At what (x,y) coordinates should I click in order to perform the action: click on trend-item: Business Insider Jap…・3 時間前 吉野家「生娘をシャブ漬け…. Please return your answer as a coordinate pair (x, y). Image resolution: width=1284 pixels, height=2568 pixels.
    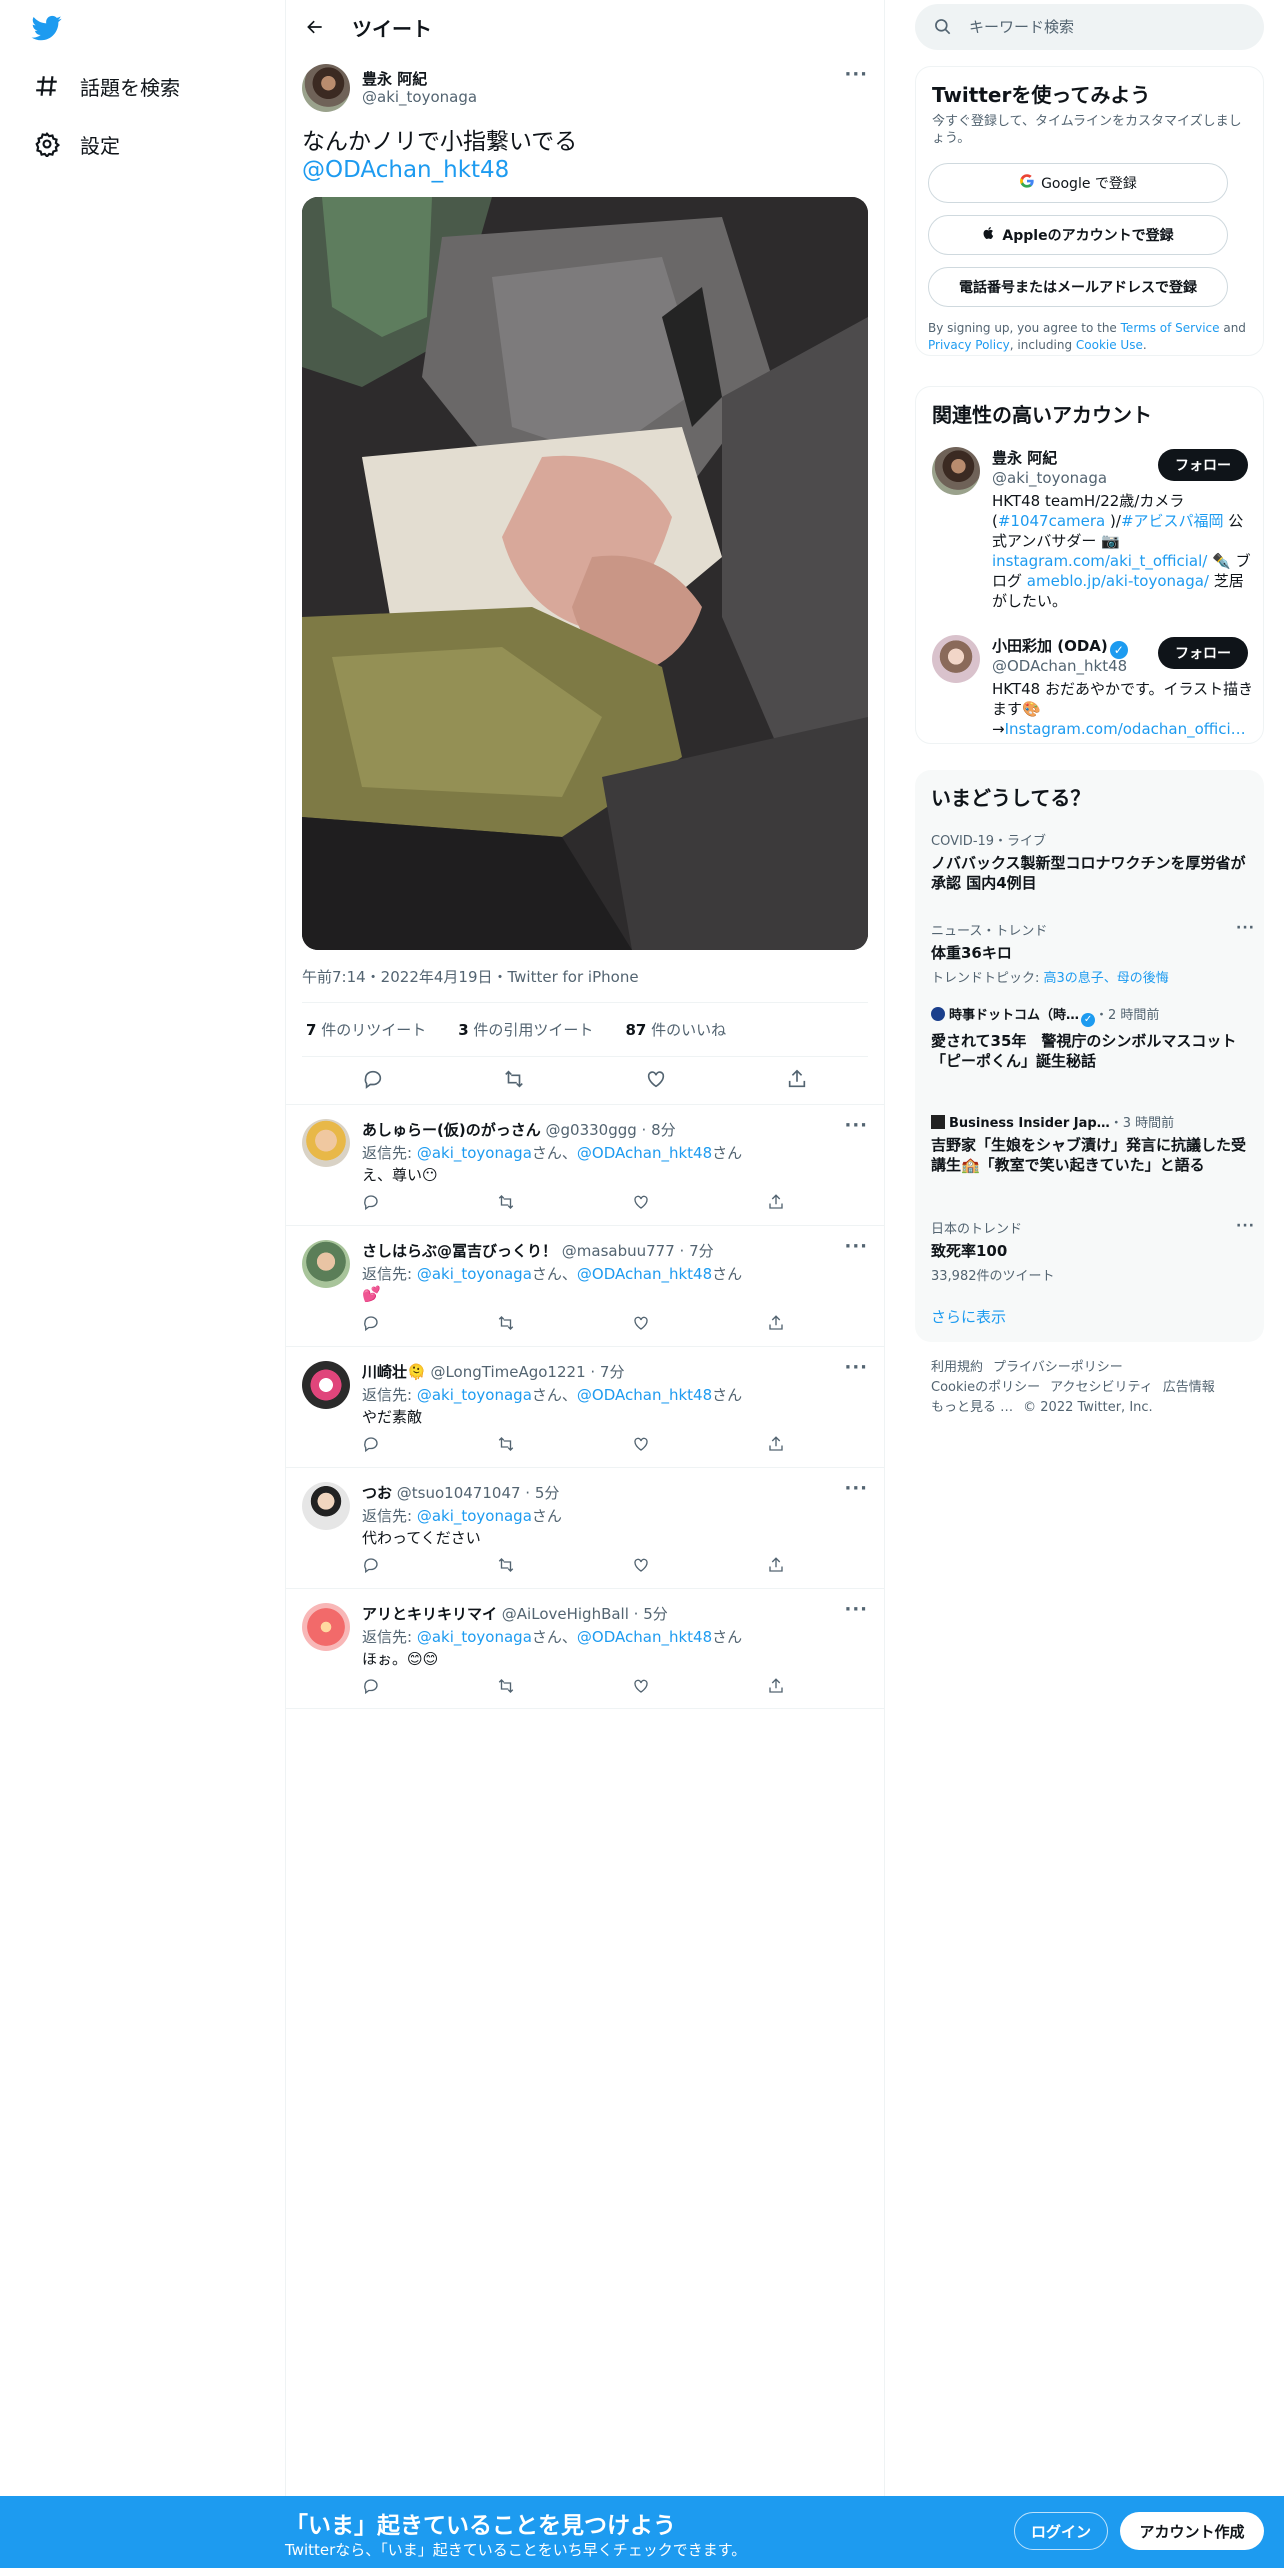
    Looking at the image, I should click on (1091, 1143).